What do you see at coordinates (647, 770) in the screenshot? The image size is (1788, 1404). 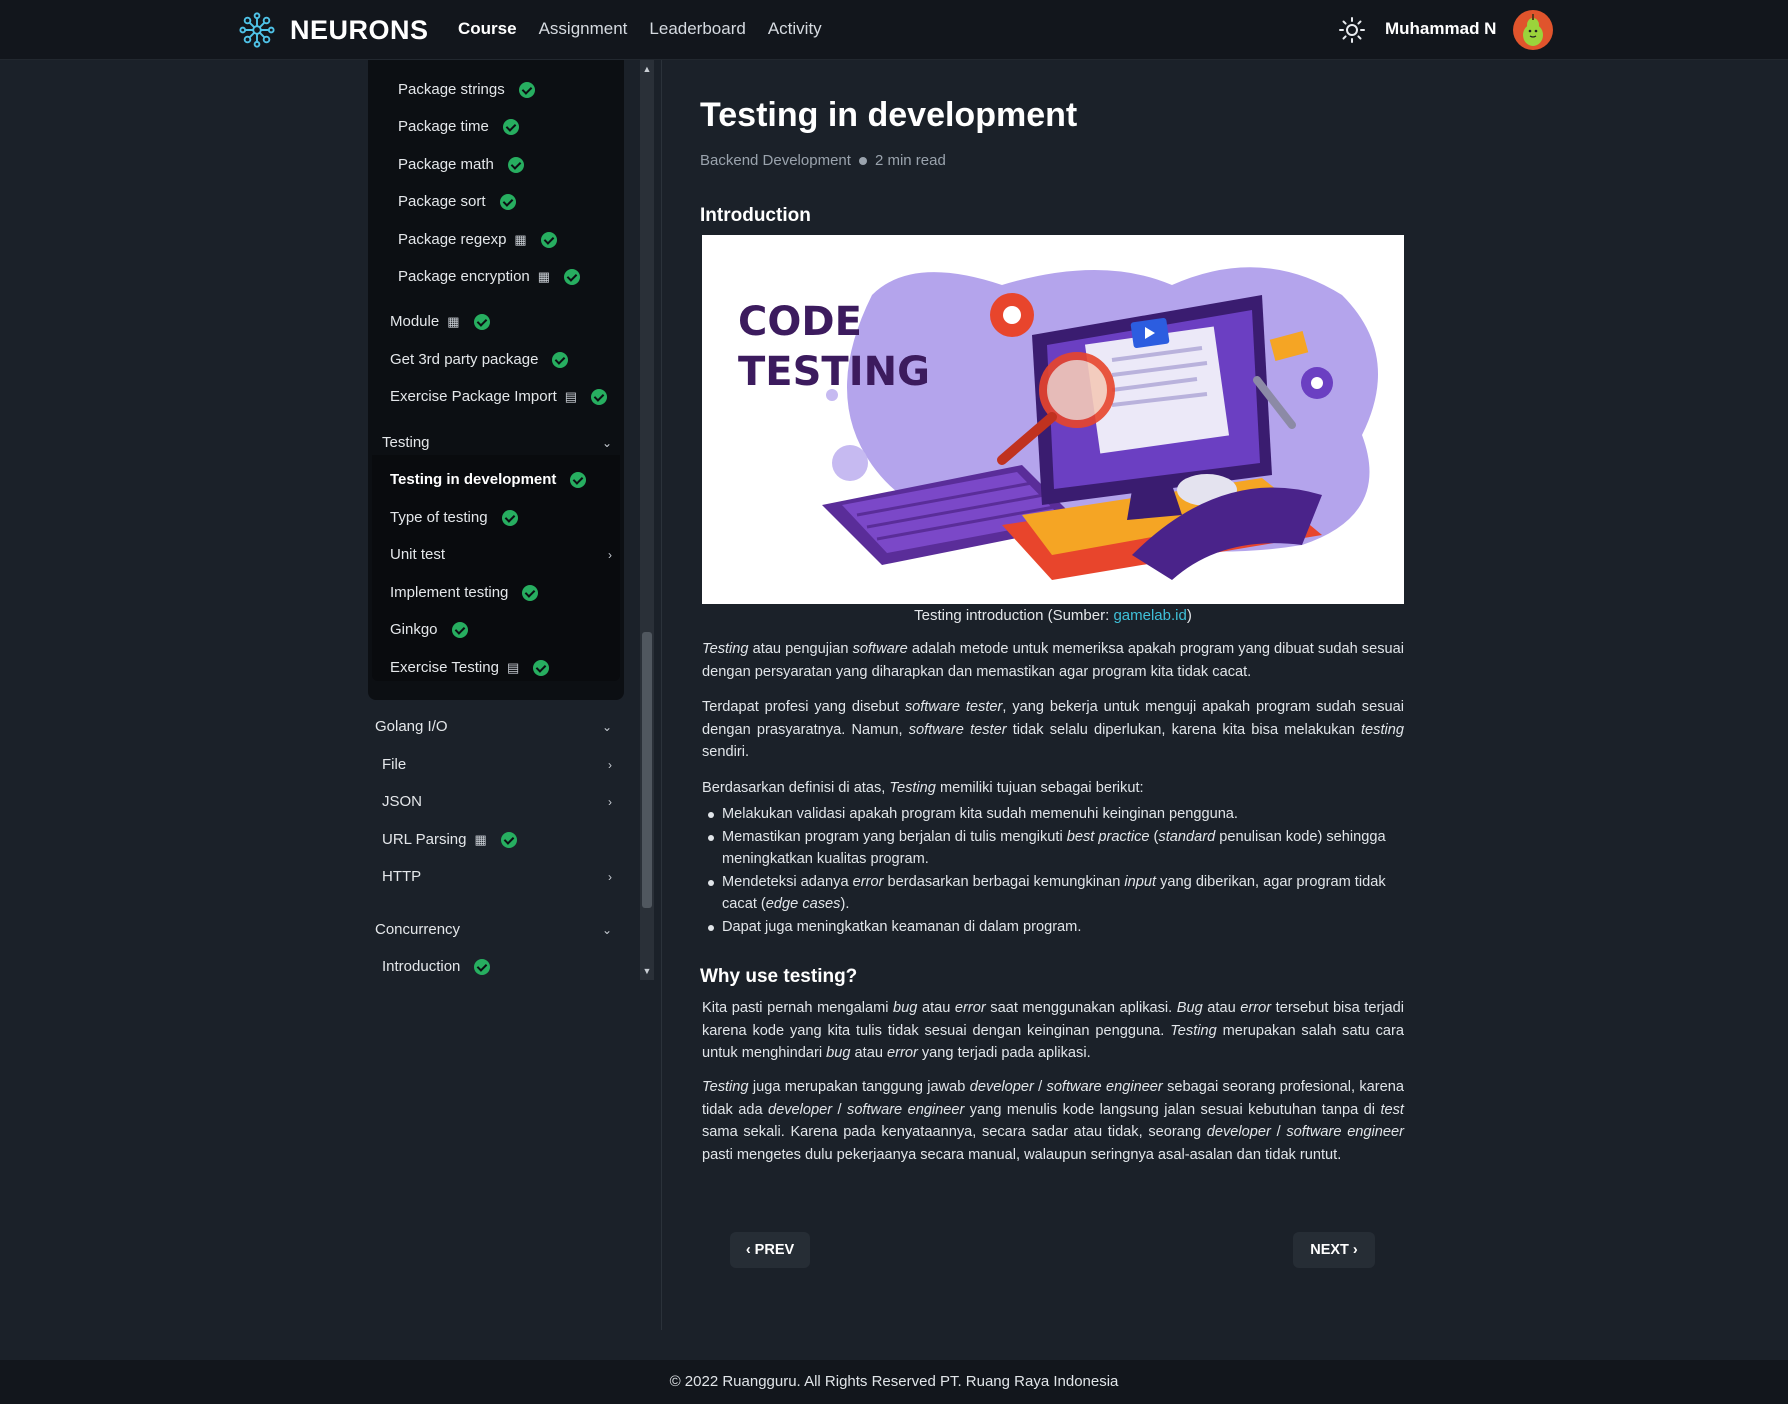 I see `sidebar-scroll-thumb` at bounding box center [647, 770].